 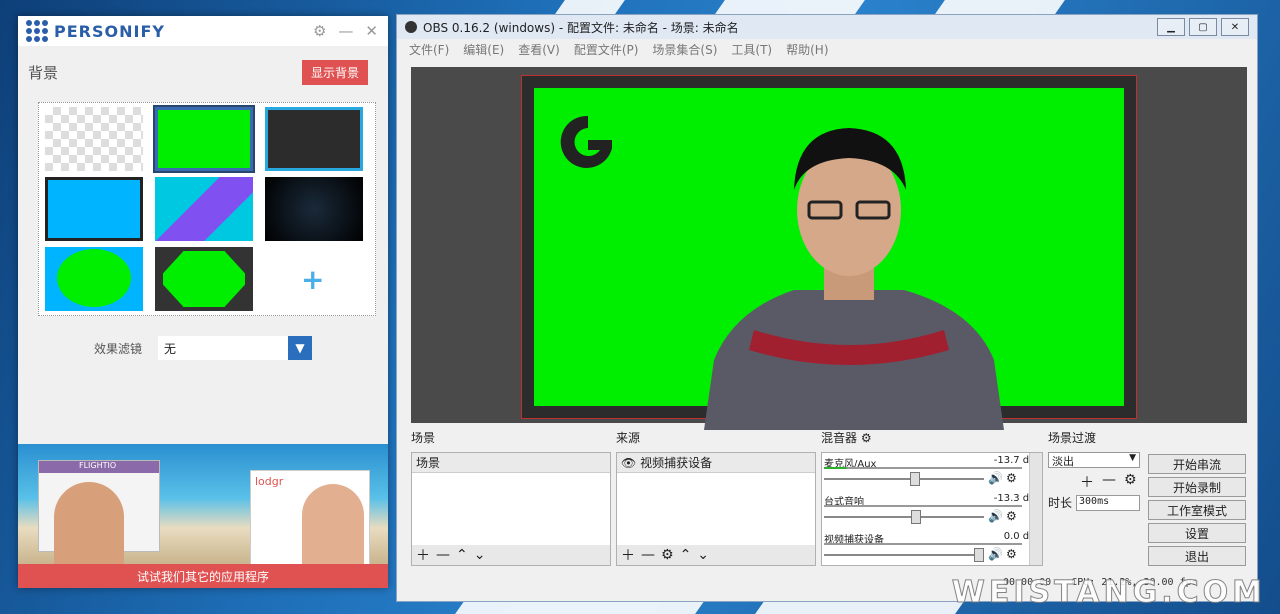 I want to click on add-scene-icon: ＋, so click(x=423, y=555).